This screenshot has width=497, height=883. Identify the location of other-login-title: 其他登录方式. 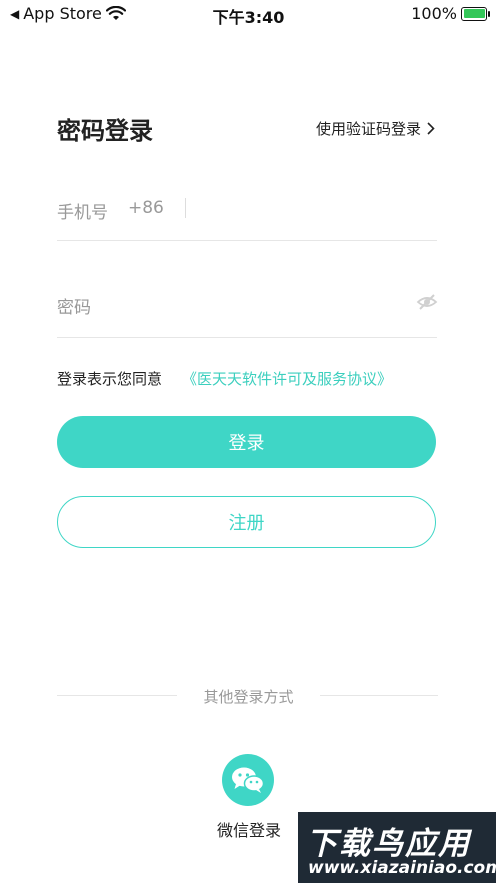
(248, 697).